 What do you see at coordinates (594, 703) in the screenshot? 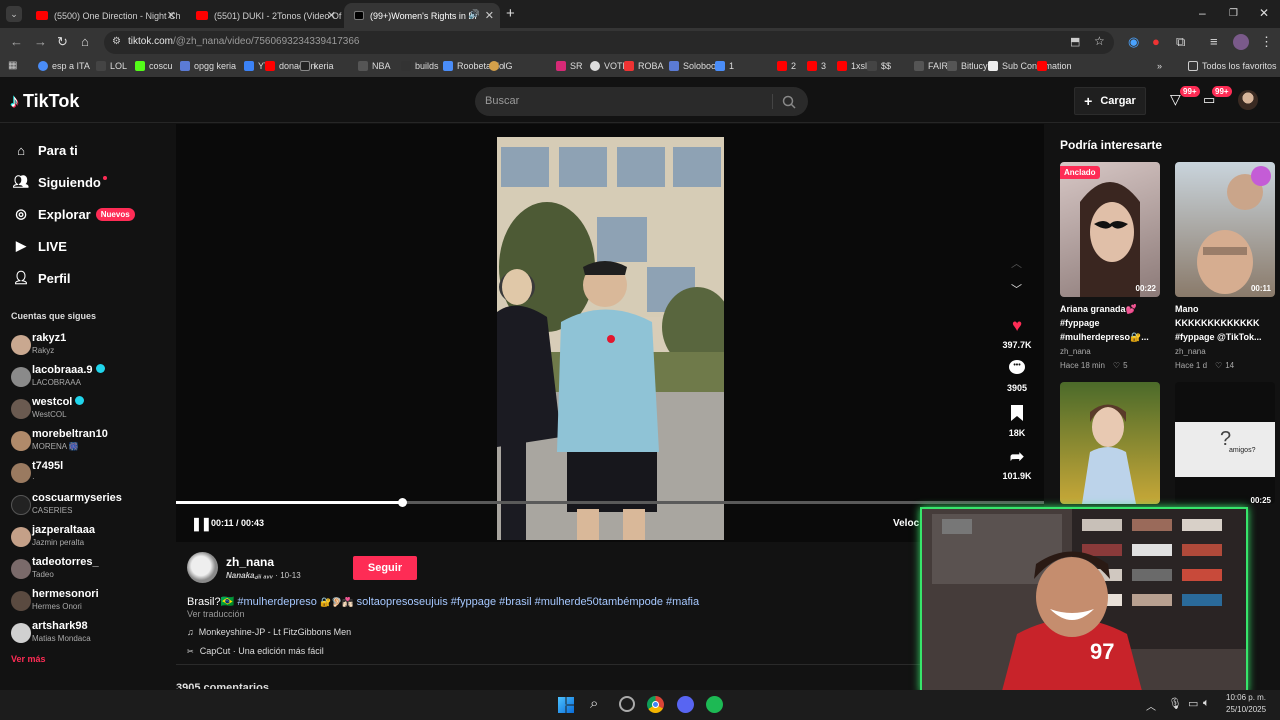
I see `taskbar-search-icon: ⌕` at bounding box center [594, 703].